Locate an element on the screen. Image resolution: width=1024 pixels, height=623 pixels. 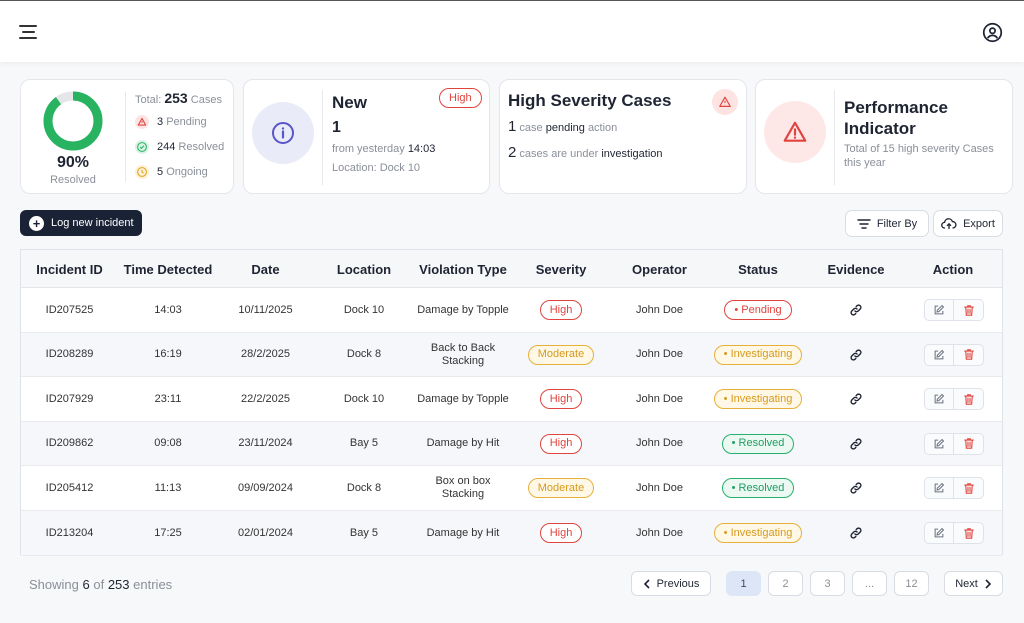
page-button-1: 1 is located at coordinates (743, 583).